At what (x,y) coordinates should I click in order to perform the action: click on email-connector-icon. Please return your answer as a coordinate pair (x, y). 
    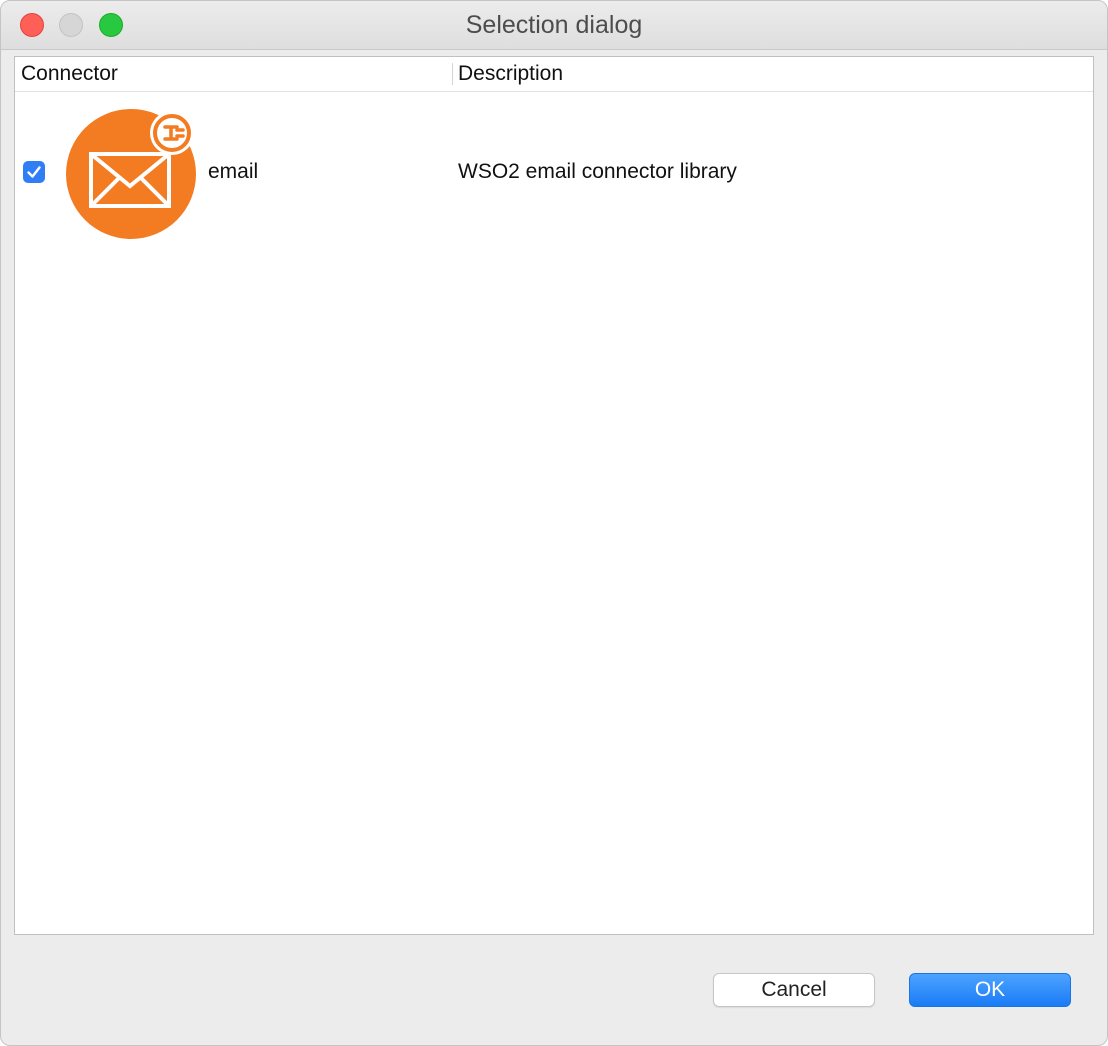
    Looking at the image, I should click on (131, 174).